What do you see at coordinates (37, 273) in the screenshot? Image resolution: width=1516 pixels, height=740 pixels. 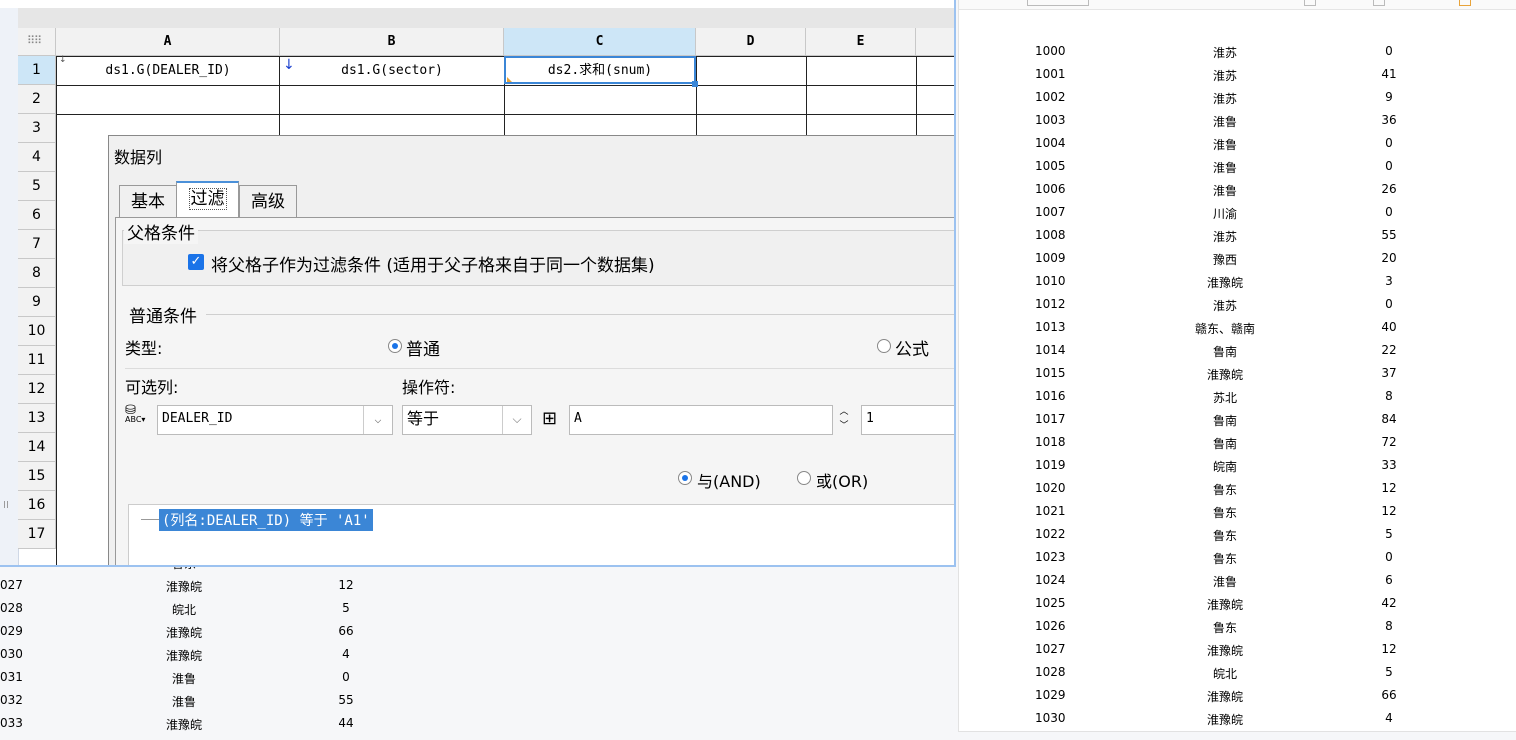 I see `row-header: 8` at bounding box center [37, 273].